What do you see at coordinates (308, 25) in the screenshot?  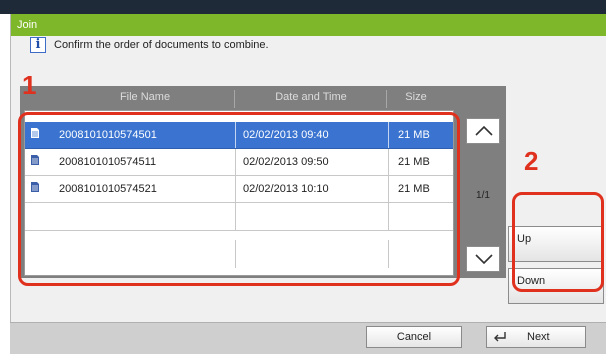 I see `title-bar: Join` at bounding box center [308, 25].